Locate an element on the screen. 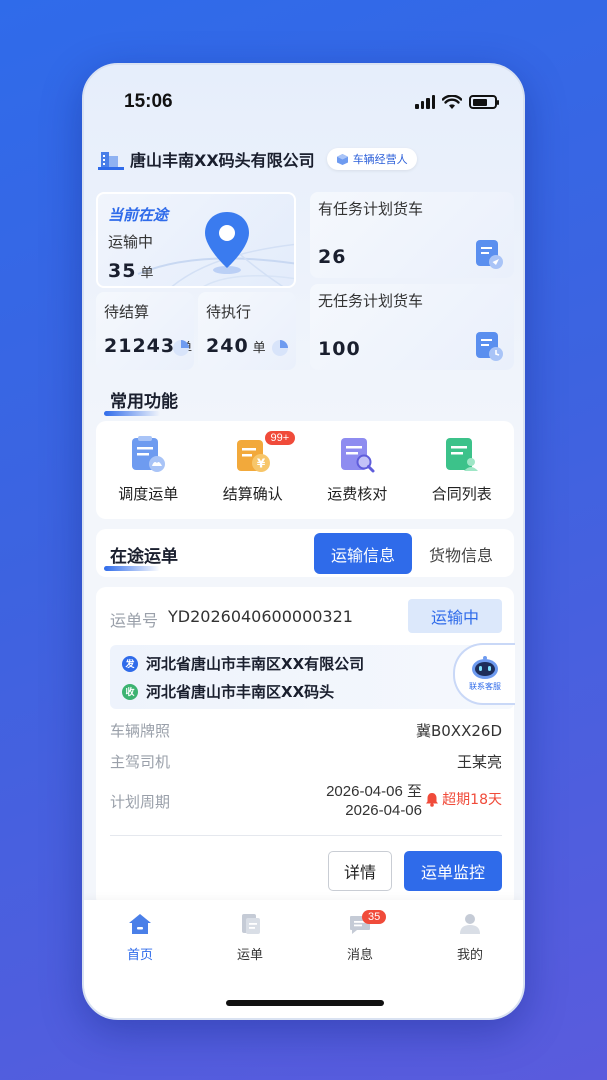 The height and width of the screenshot is (1080, 607). bottom-tab-bar: 首页 运单 35 消息 我的 is located at coordinates (303, 959).